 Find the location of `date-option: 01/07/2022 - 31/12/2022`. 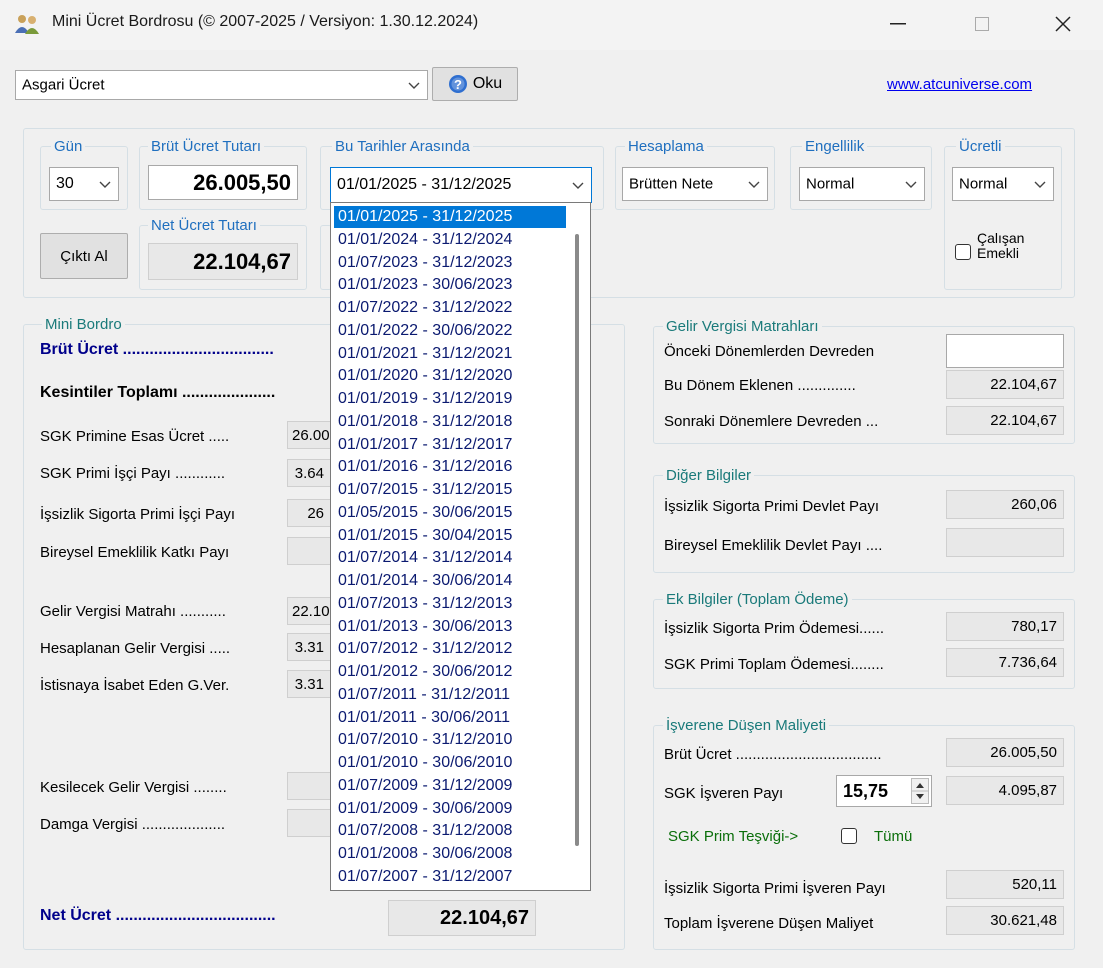

date-option: 01/07/2022 - 31/12/2022 is located at coordinates (450, 308).